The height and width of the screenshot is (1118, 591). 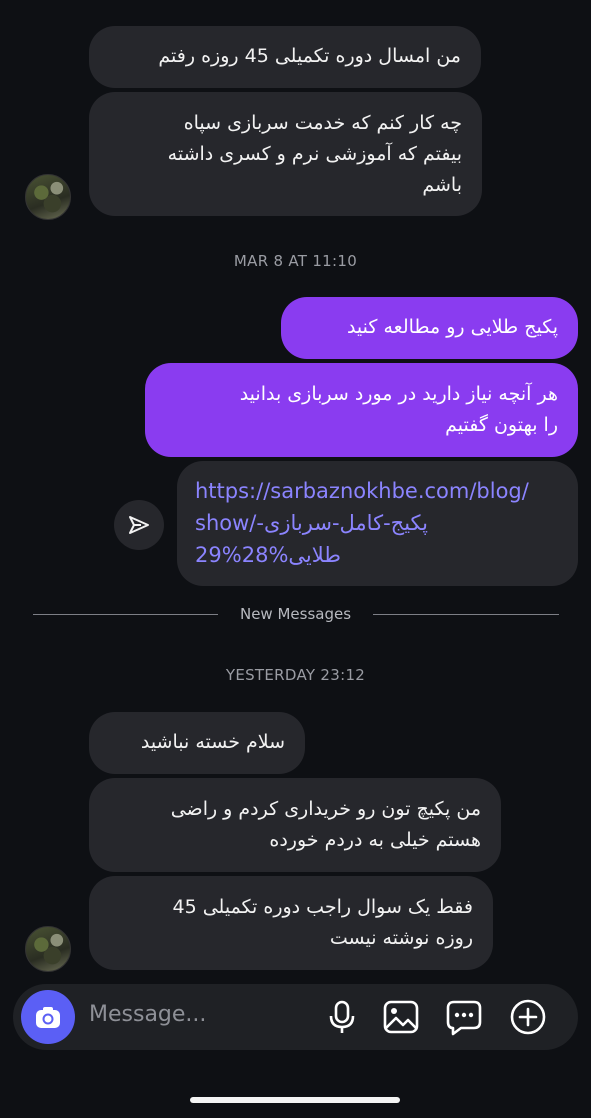 What do you see at coordinates (314, 154) in the screenshot?
I see `message-line: بیفتم که آموزشی نرم و کسری داشته` at bounding box center [314, 154].